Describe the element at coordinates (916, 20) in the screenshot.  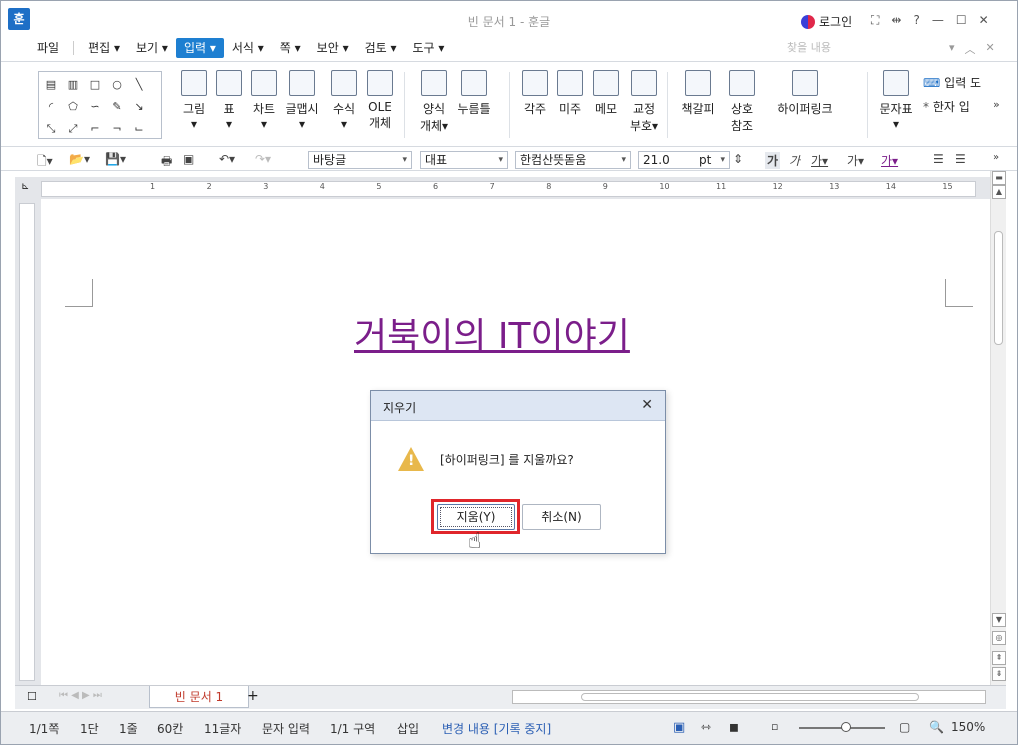
I see `help-icon: ?` at that location.